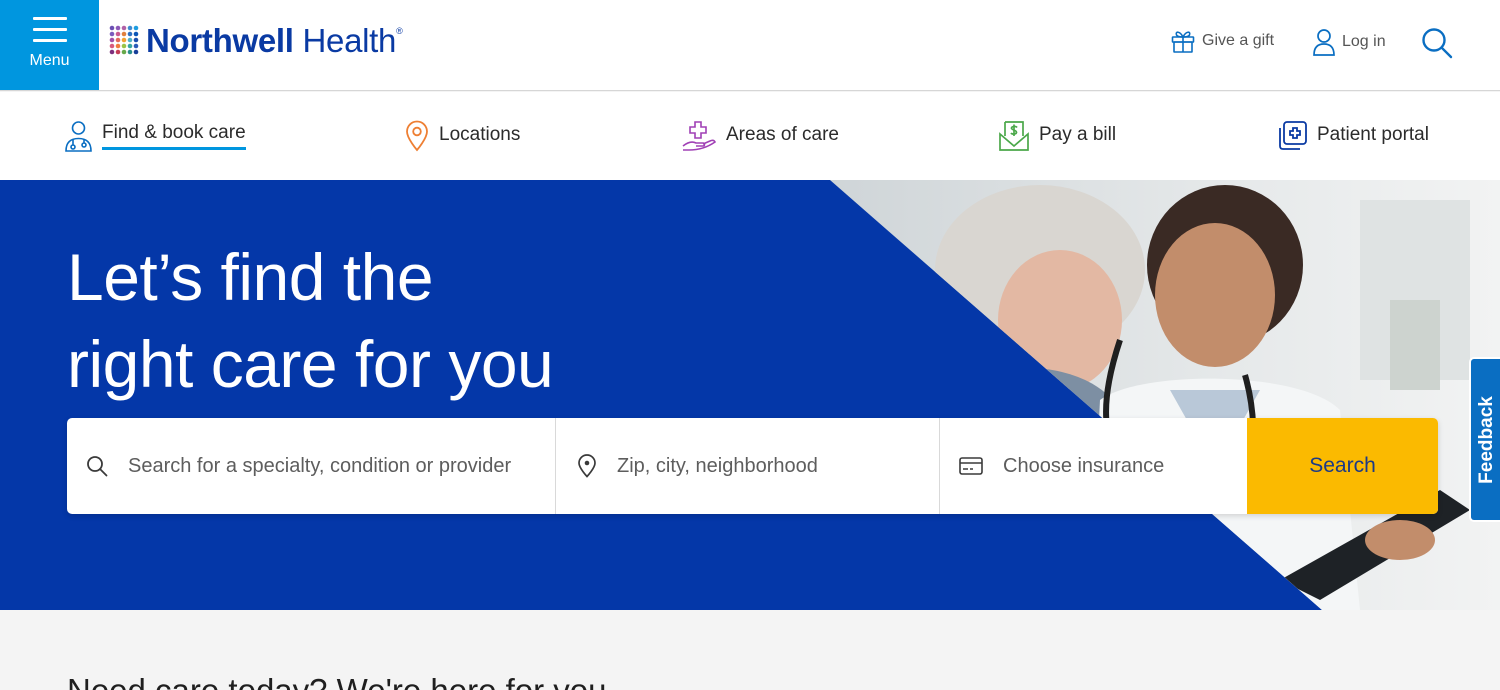 The width and height of the screenshot is (1500, 690). Describe the element at coordinates (387, 321) in the screenshot. I see `hero-heading: Let’s find the right care for you` at that location.